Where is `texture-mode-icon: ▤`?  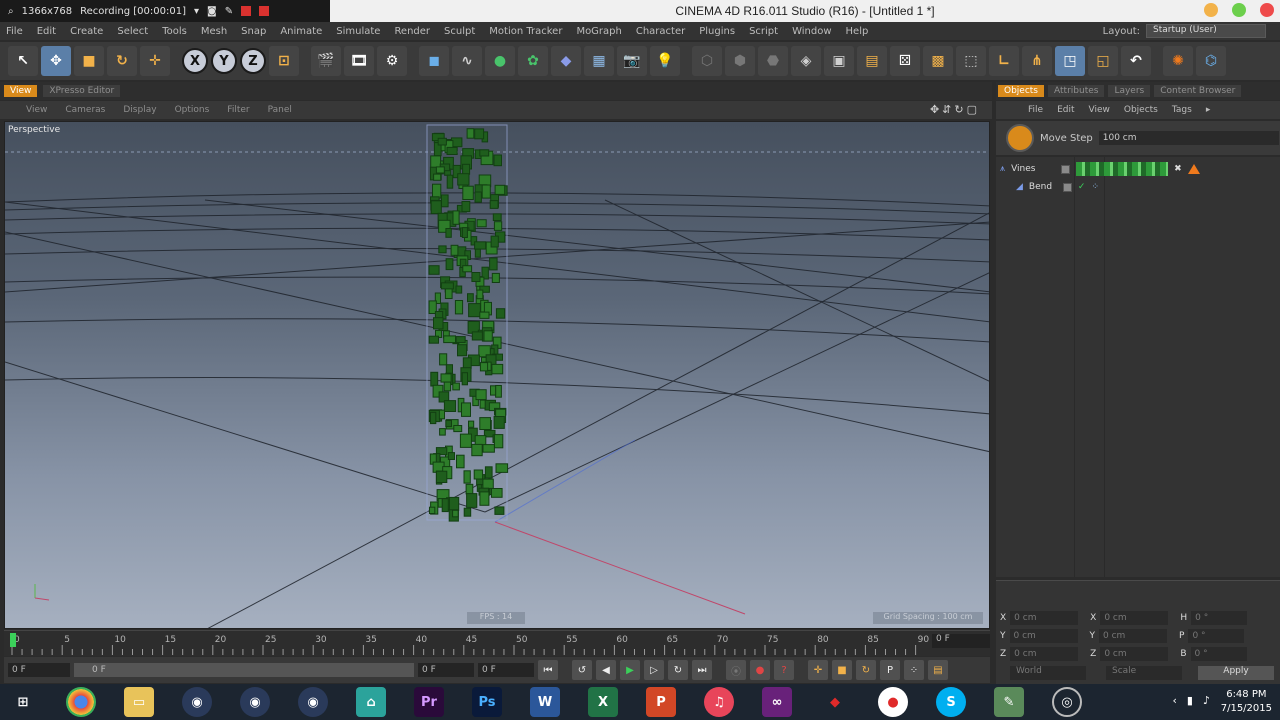
texture-mode-icon: ▤ is located at coordinates (872, 61).